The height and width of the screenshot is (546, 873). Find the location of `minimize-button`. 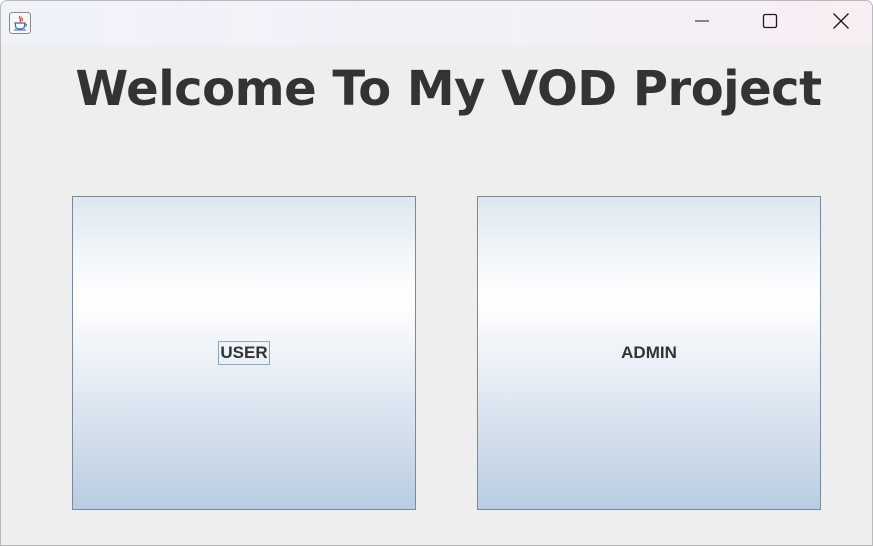

minimize-button is located at coordinates (702, 23).